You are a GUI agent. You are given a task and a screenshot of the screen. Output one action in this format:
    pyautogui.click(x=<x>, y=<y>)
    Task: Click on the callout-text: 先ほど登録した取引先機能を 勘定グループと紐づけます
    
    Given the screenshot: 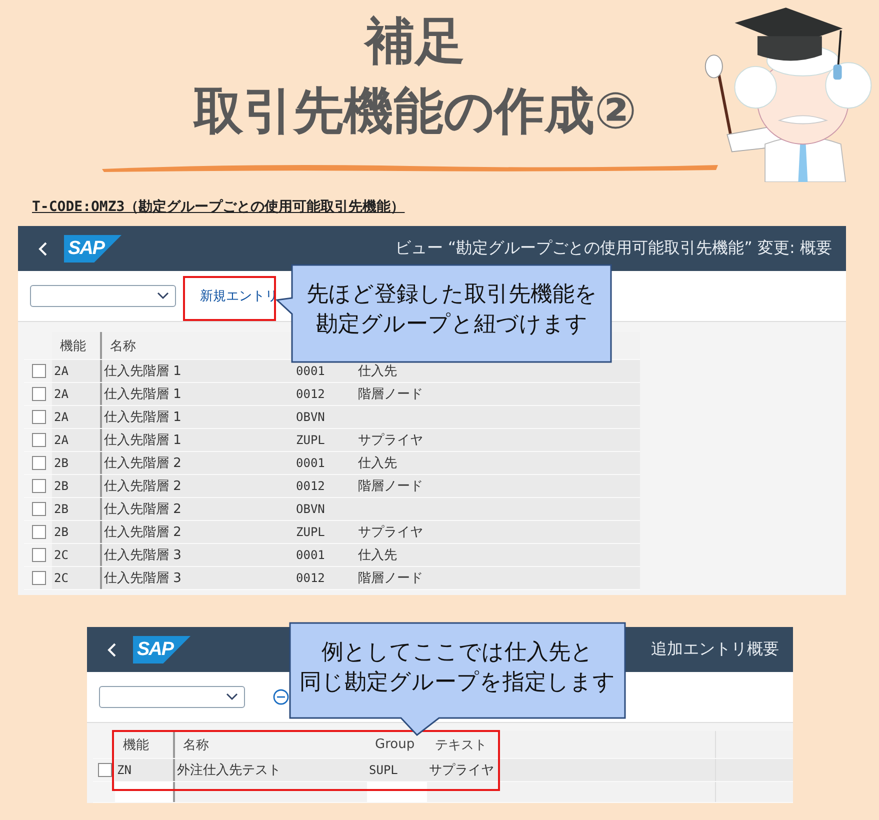 What is the action you would take?
    pyautogui.click(x=452, y=310)
    